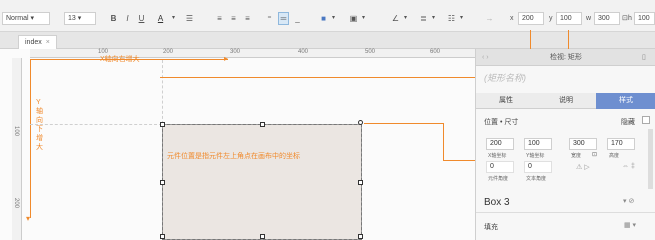 This screenshot has height=240, width=655. I want to click on position-size-heading: 位置 • 尺寸, so click(501, 122).